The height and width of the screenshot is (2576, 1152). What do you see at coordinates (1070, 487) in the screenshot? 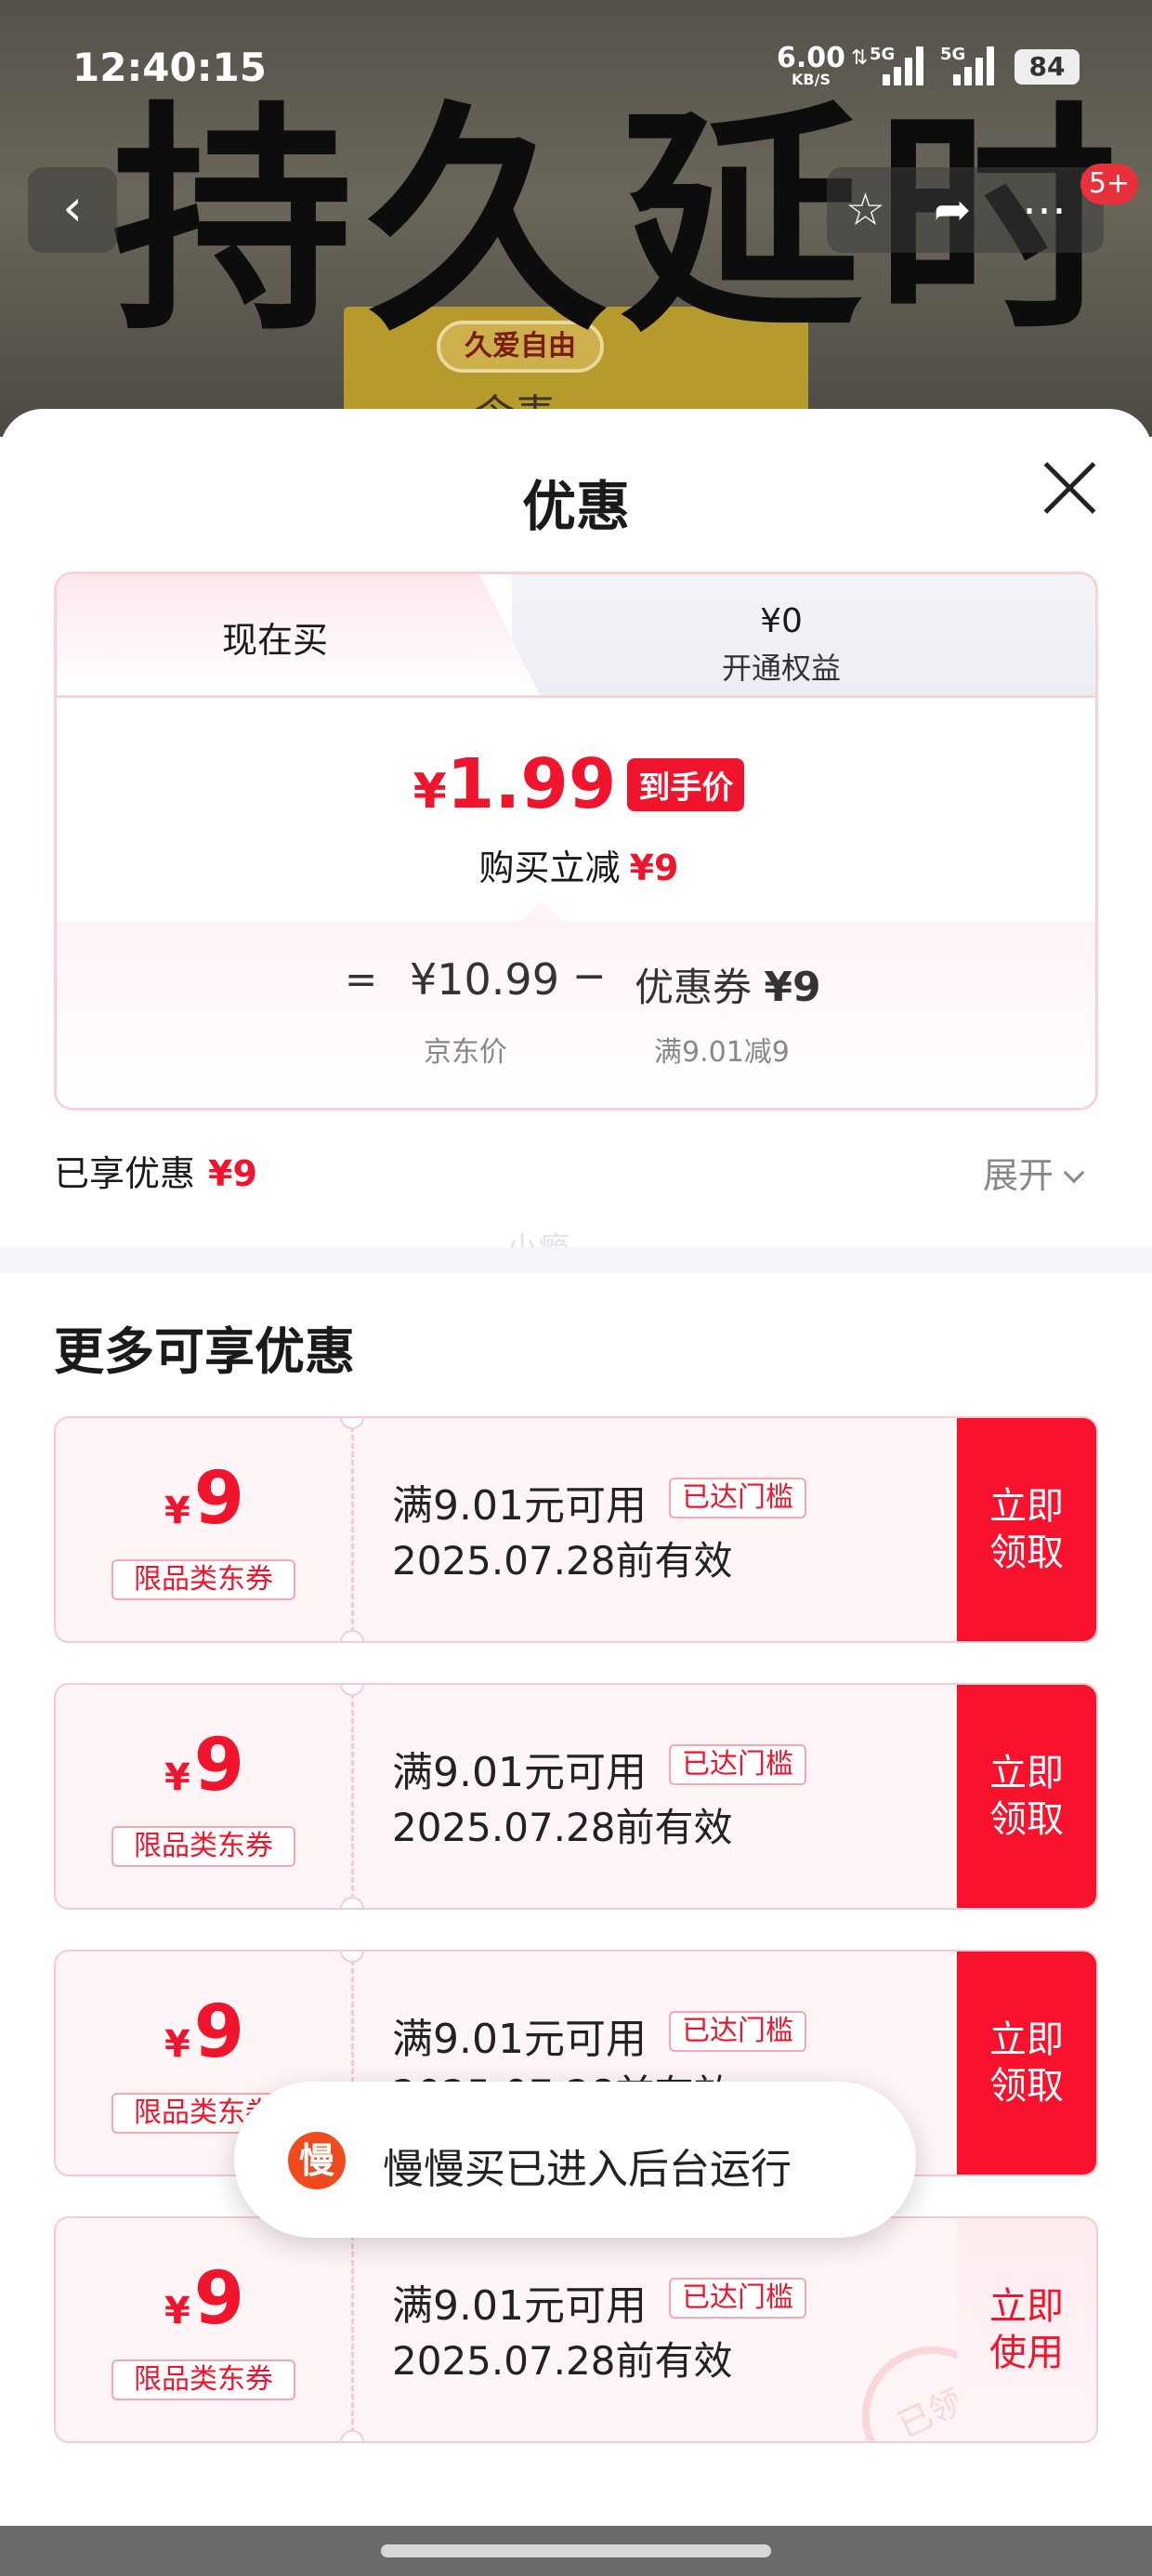
I see `close-icon` at bounding box center [1070, 487].